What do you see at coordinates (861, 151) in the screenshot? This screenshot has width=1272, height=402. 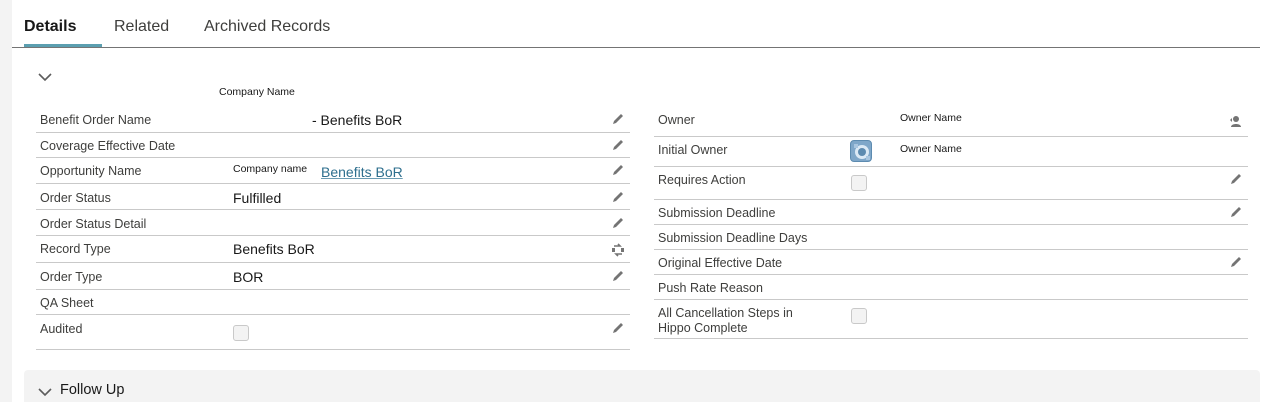 I see `avatar` at bounding box center [861, 151].